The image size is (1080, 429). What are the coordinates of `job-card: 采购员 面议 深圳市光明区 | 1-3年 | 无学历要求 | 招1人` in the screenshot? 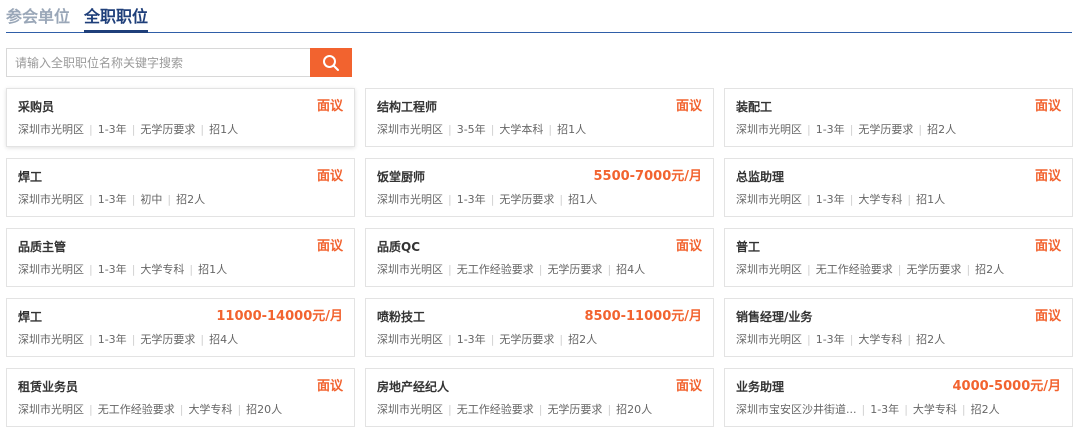 It's located at (180, 117).